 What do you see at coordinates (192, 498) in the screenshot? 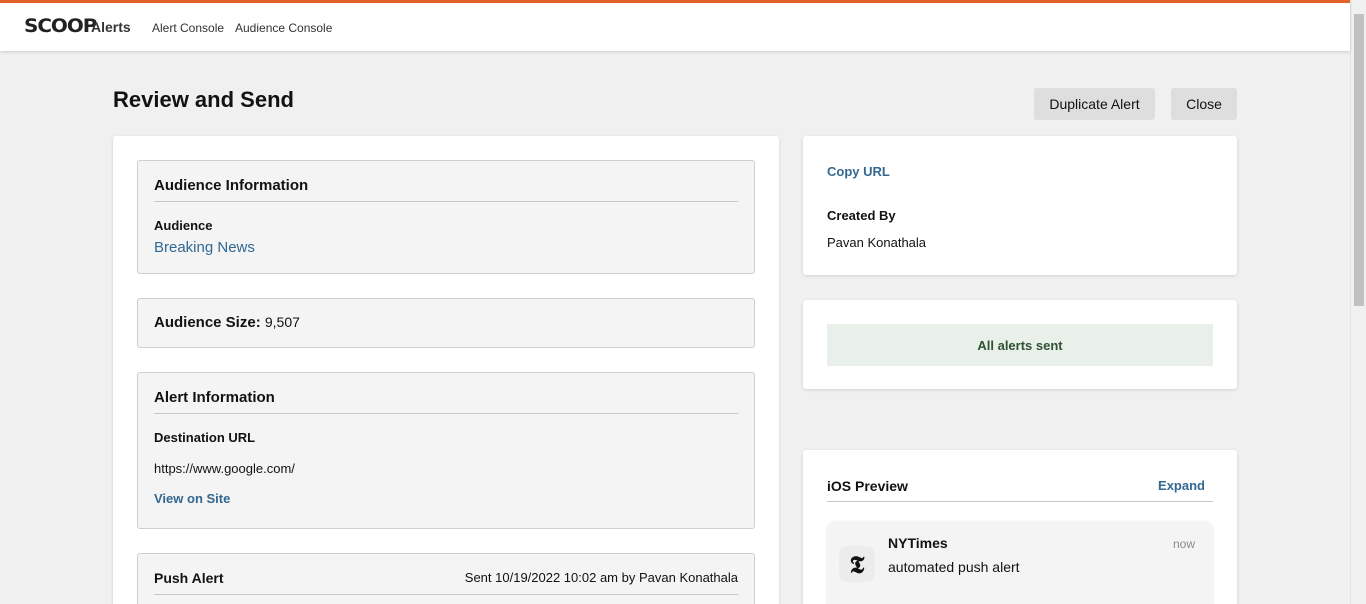
I see `view-on-site-link: View on Site` at bounding box center [192, 498].